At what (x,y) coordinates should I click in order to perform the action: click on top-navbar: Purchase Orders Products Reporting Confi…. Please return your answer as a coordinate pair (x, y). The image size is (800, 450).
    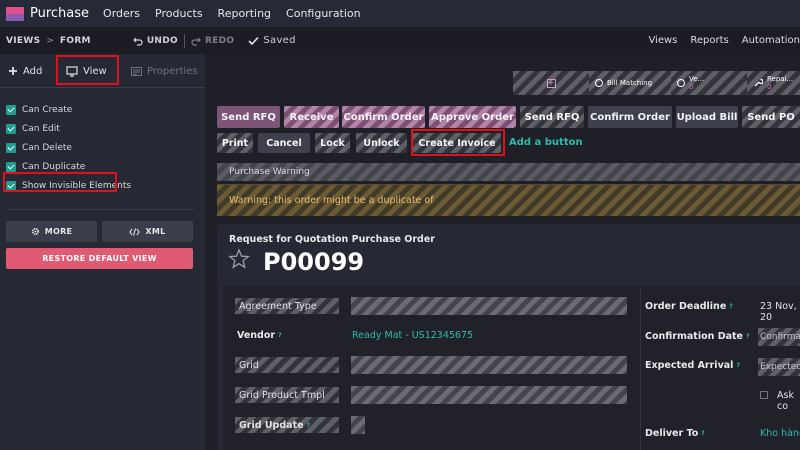
    Looking at the image, I should click on (400, 13).